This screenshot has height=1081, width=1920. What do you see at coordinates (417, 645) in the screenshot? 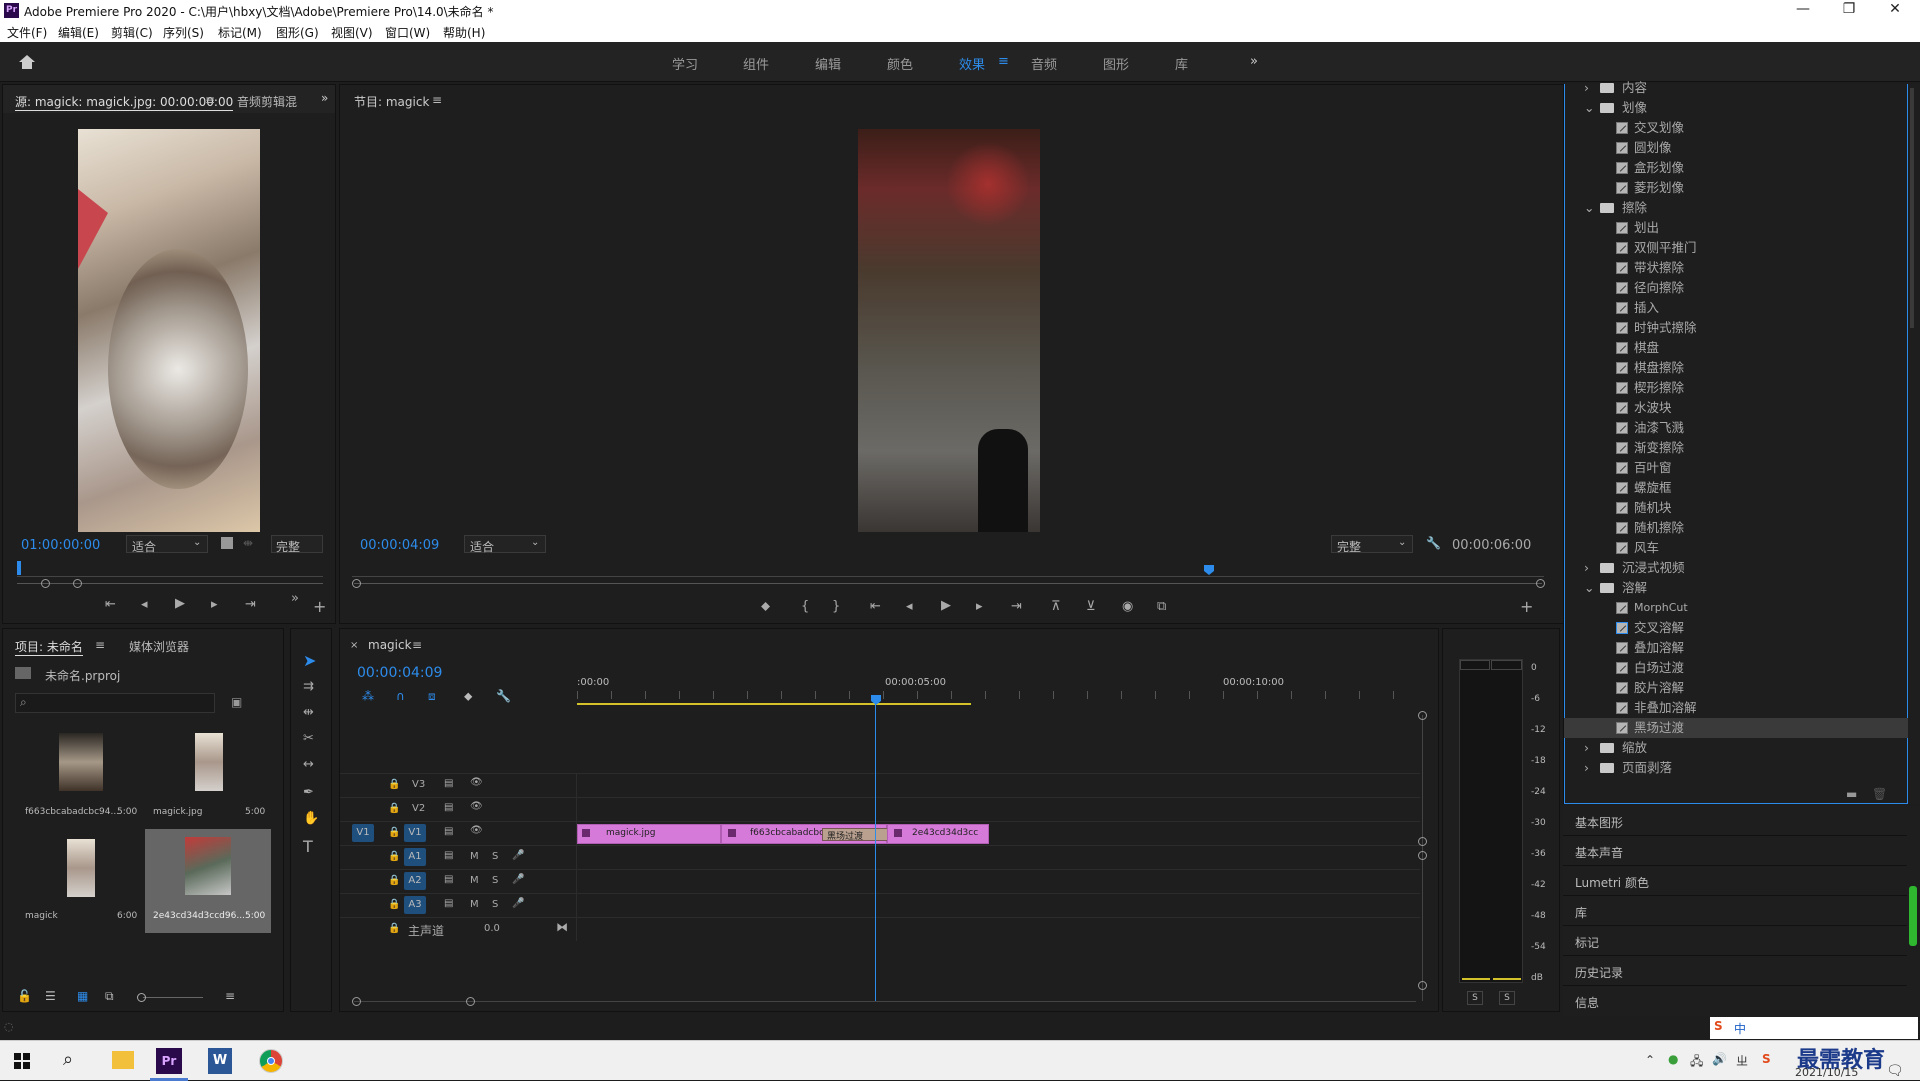
I see `timeline-tab-menu-icon: ≡` at bounding box center [417, 645].